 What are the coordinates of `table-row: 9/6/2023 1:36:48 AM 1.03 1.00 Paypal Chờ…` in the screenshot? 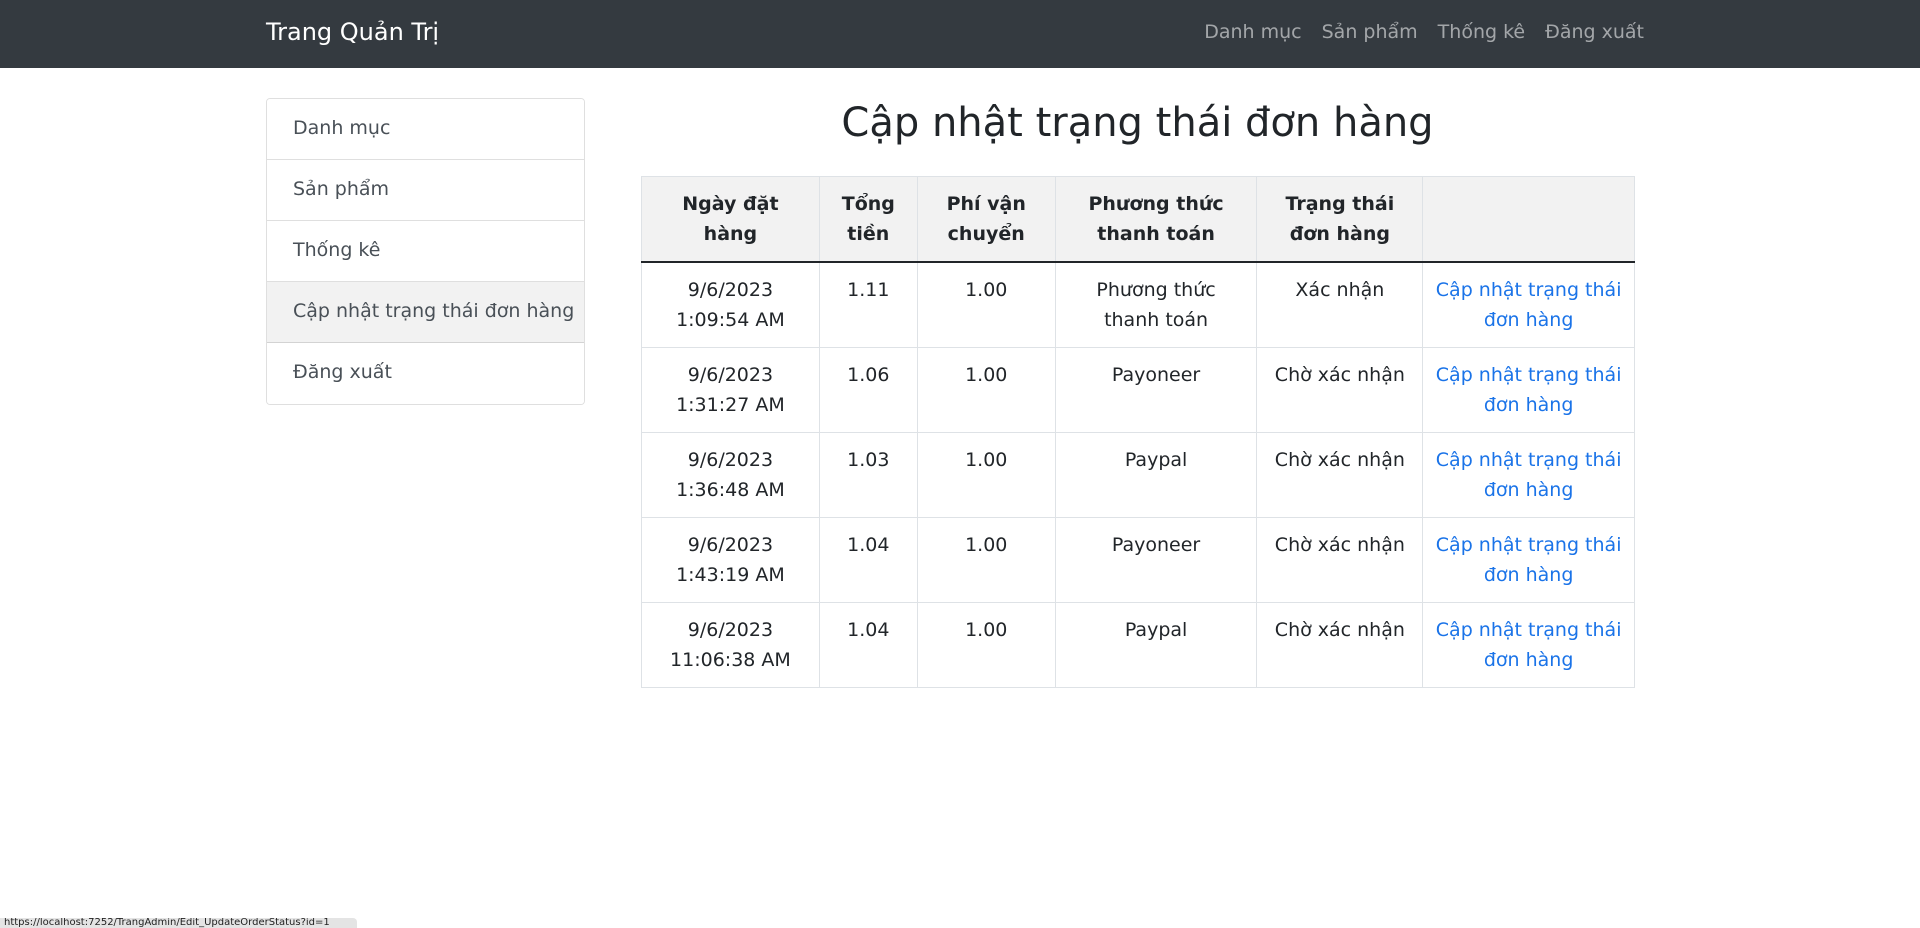 It's located at (1138, 475).